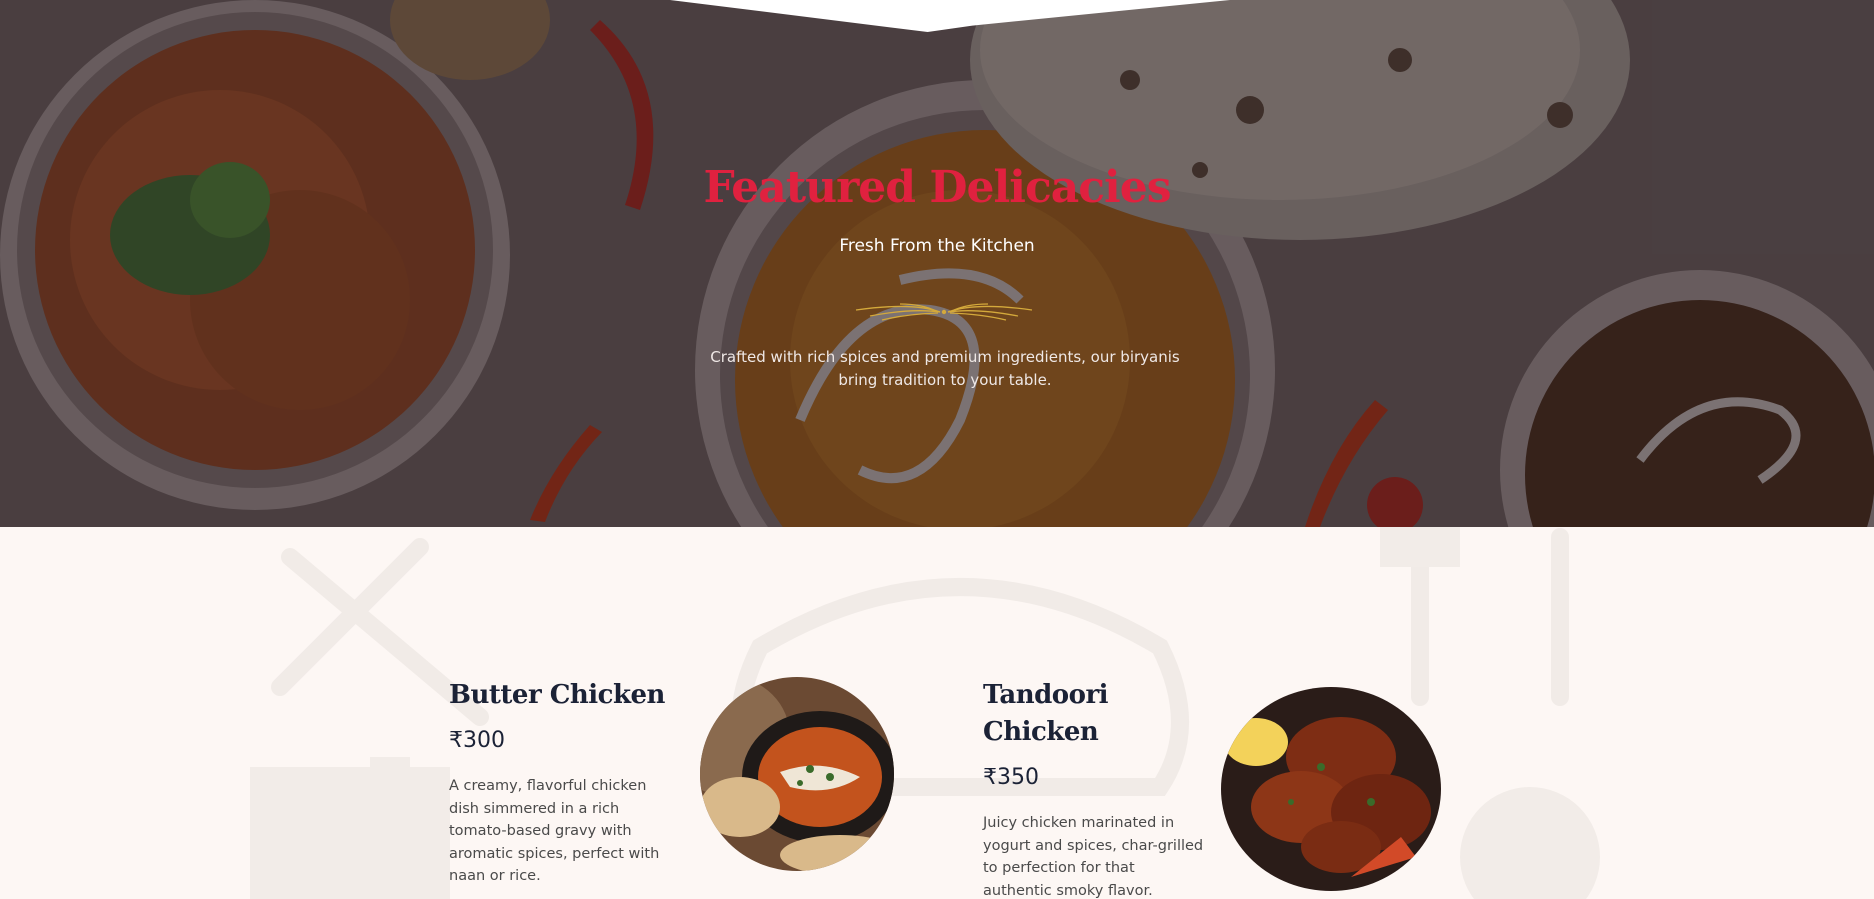  What do you see at coordinates (477, 740) in the screenshot?
I see `dish-price: ₹300` at bounding box center [477, 740].